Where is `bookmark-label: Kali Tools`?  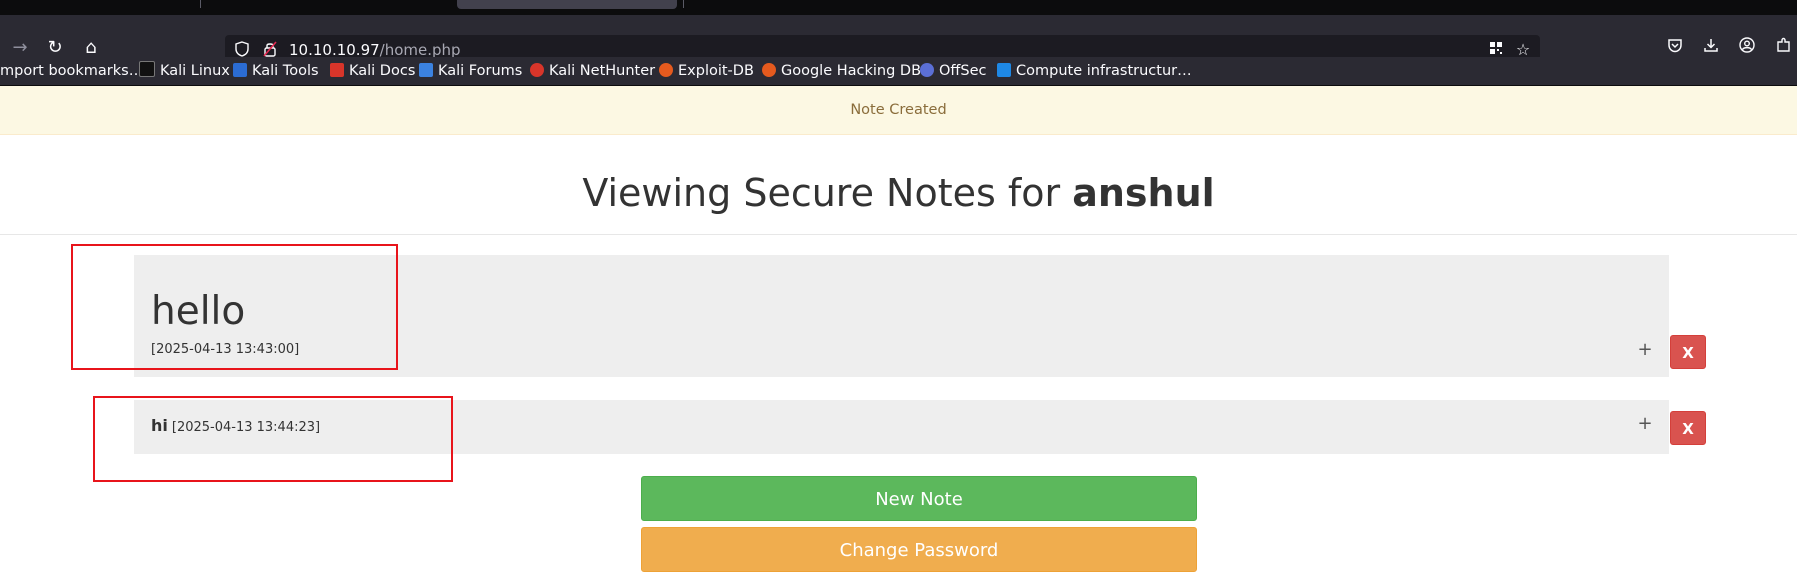
bookmark-label: Kali Tools is located at coordinates (285, 71).